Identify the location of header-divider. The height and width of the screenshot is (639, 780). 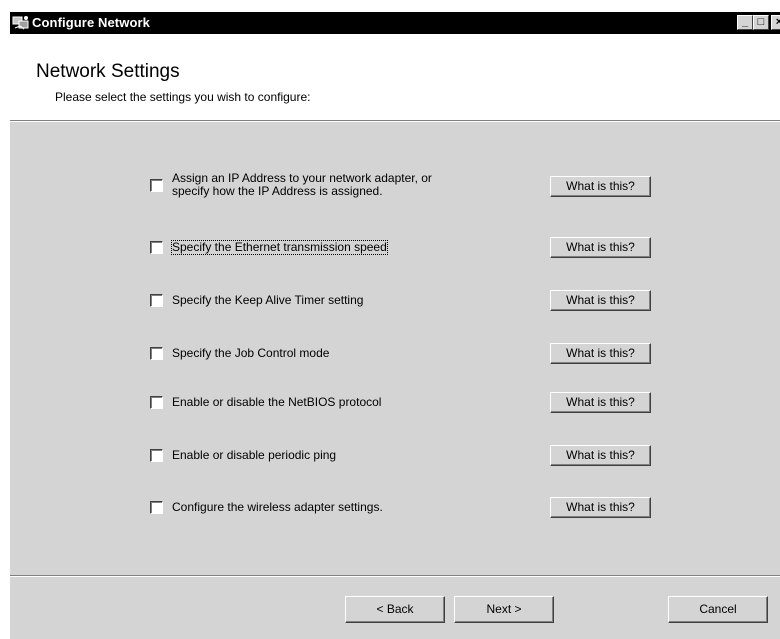
(395, 121).